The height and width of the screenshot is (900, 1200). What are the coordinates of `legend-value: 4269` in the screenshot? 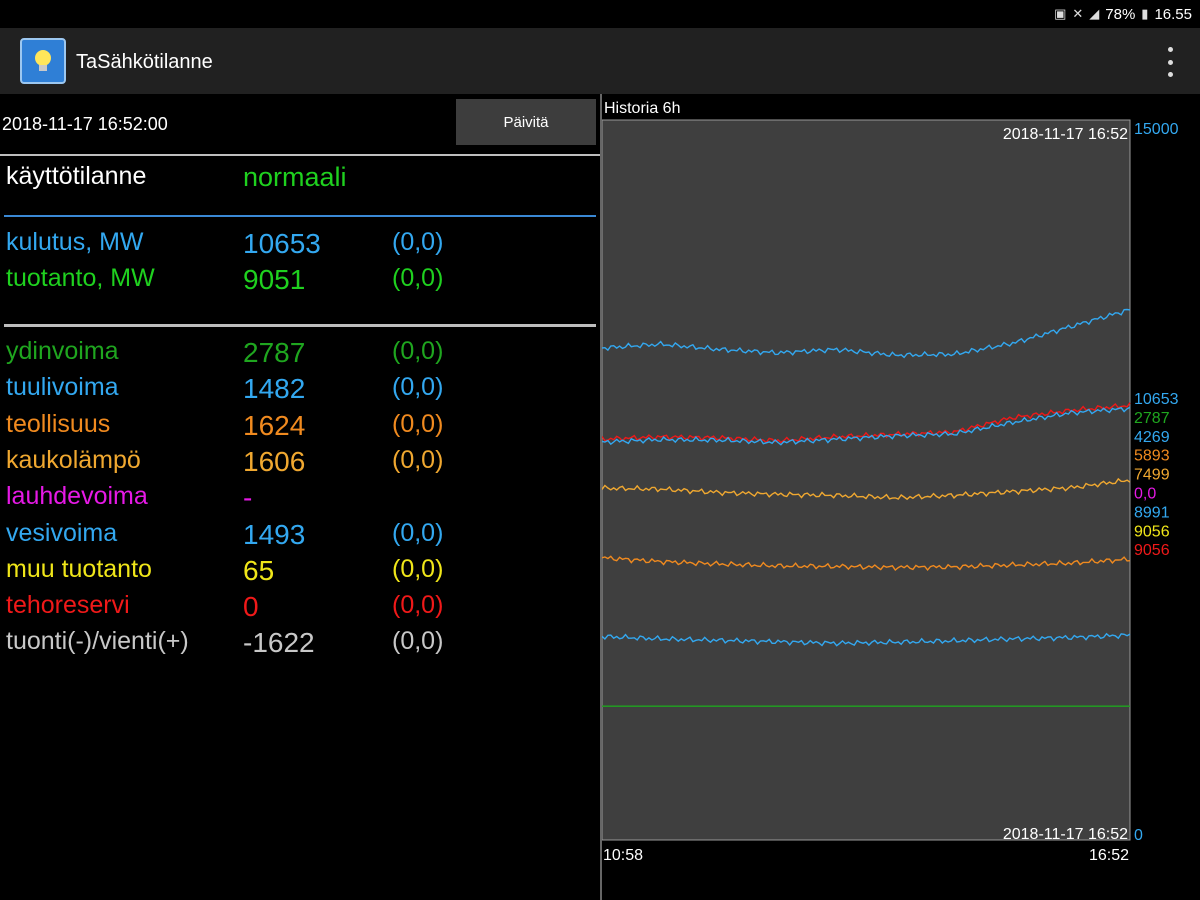 It's located at (1152, 437).